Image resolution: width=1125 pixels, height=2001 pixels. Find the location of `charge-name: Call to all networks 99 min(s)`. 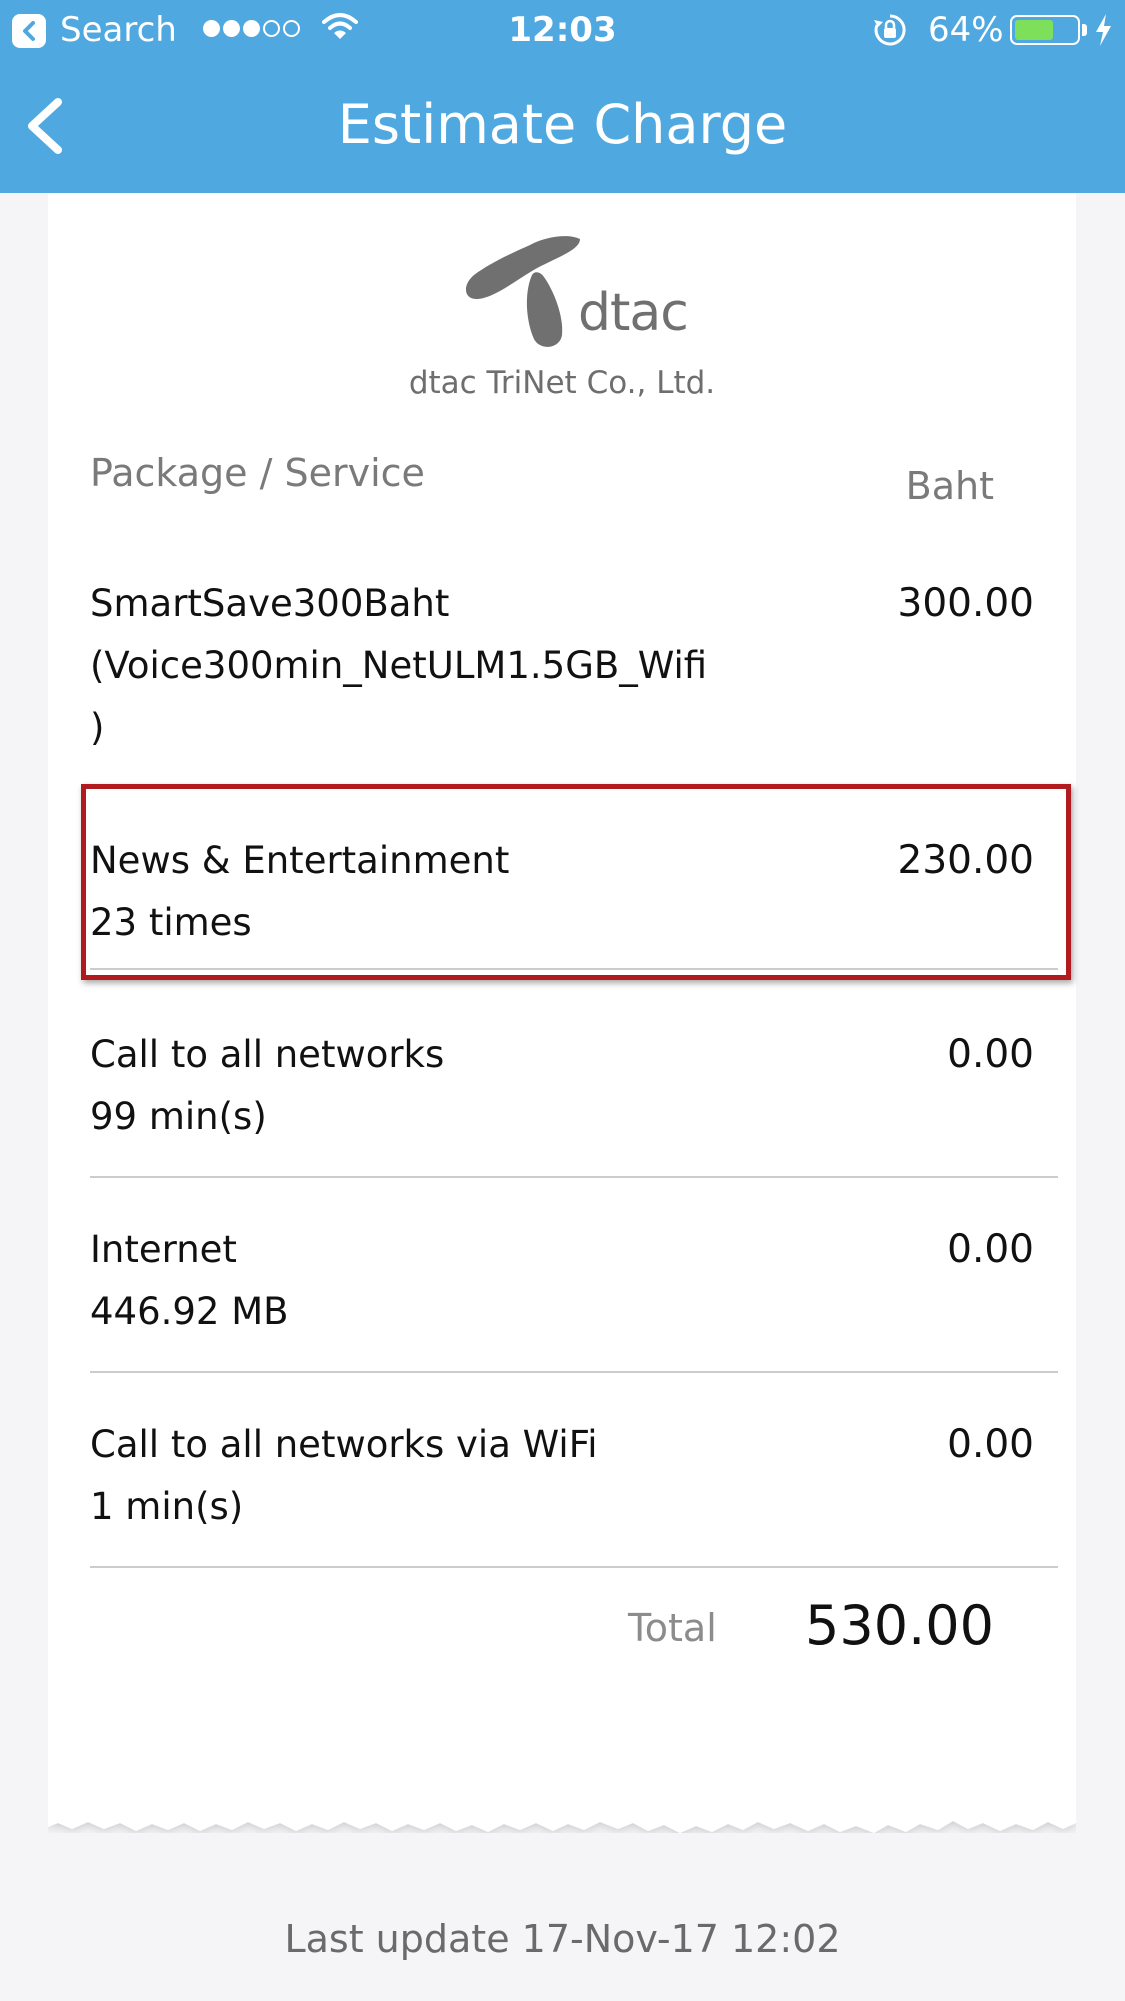

charge-name: Call to all networks 99 min(s) is located at coordinates (267, 1085).